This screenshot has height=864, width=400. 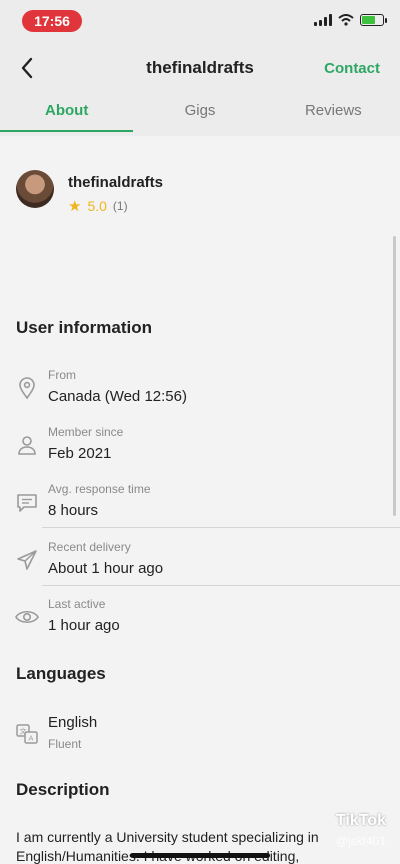 I want to click on info-value: Canada (Wed 12:56), so click(x=117, y=396).